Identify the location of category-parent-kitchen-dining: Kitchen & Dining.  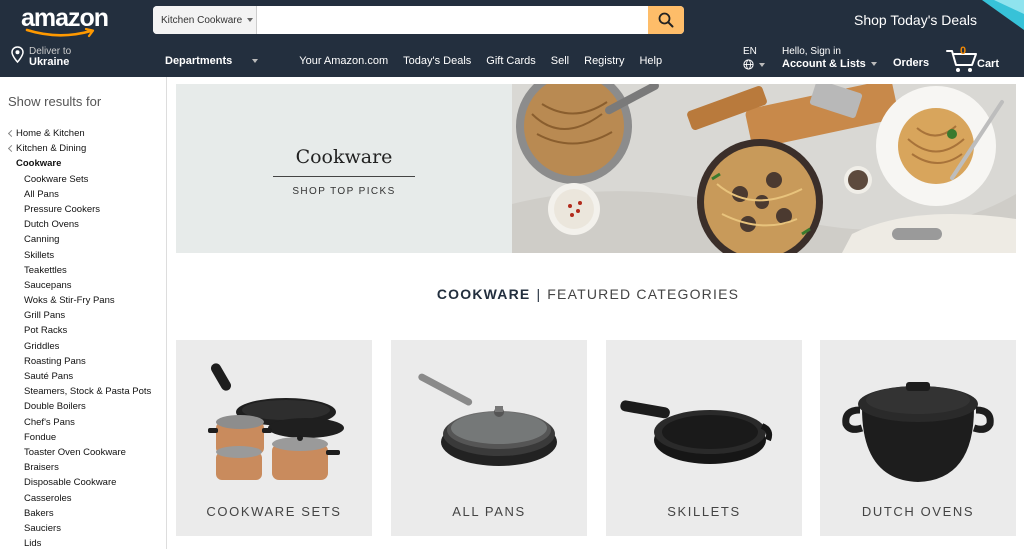
(79, 148).